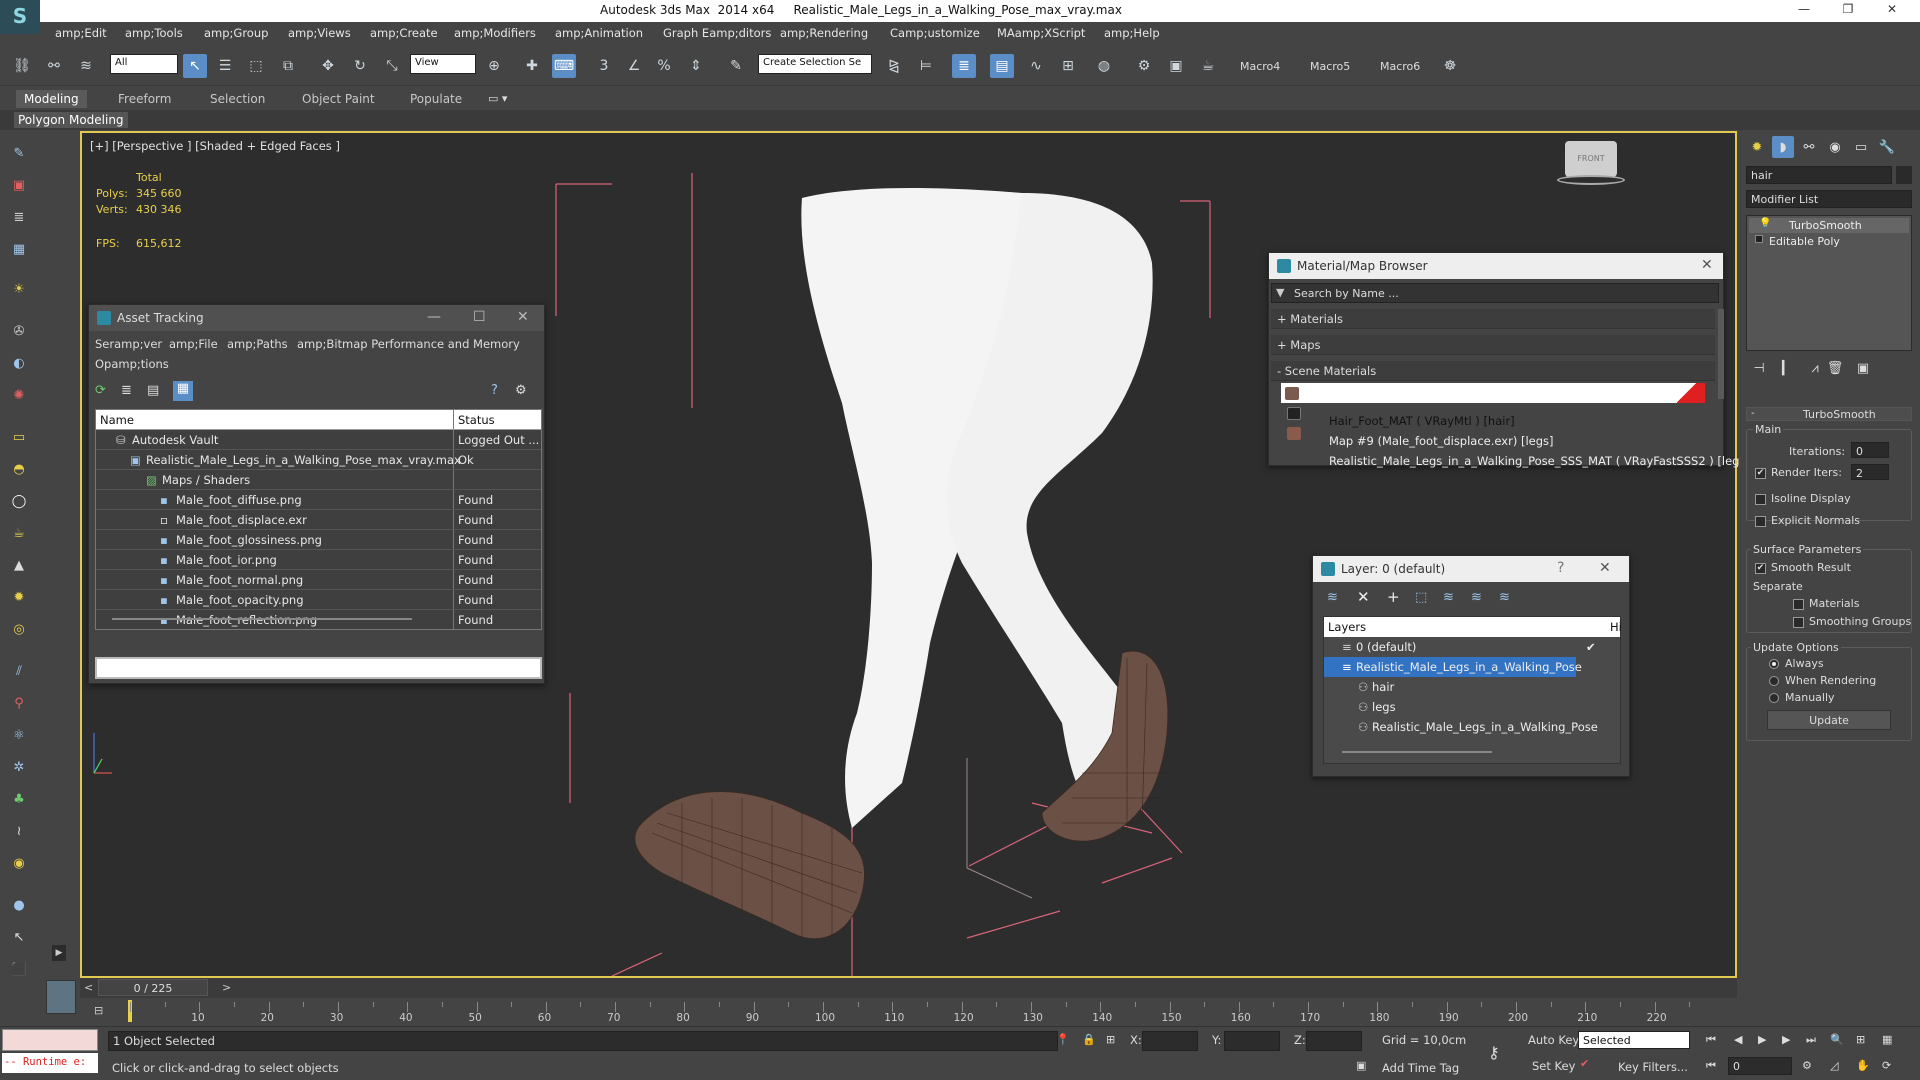 This screenshot has height=1080, width=1920. Describe the element at coordinates (1774, 664) in the screenshot. I see `update-always-radio` at that location.